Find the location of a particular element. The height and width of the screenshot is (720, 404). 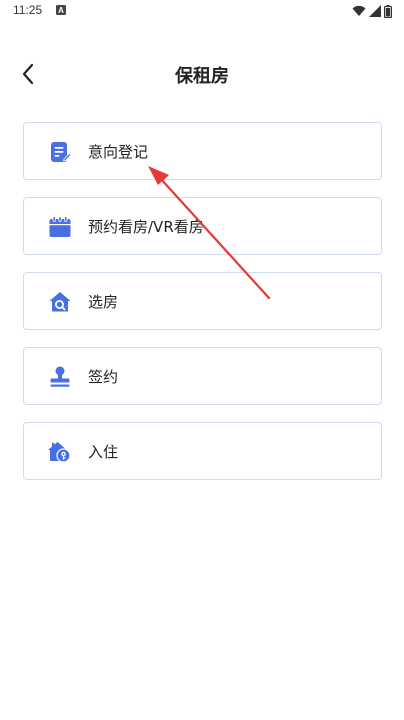

menu-item-viewing-appointment: 预约看房/VR看房 is located at coordinates (202, 226).